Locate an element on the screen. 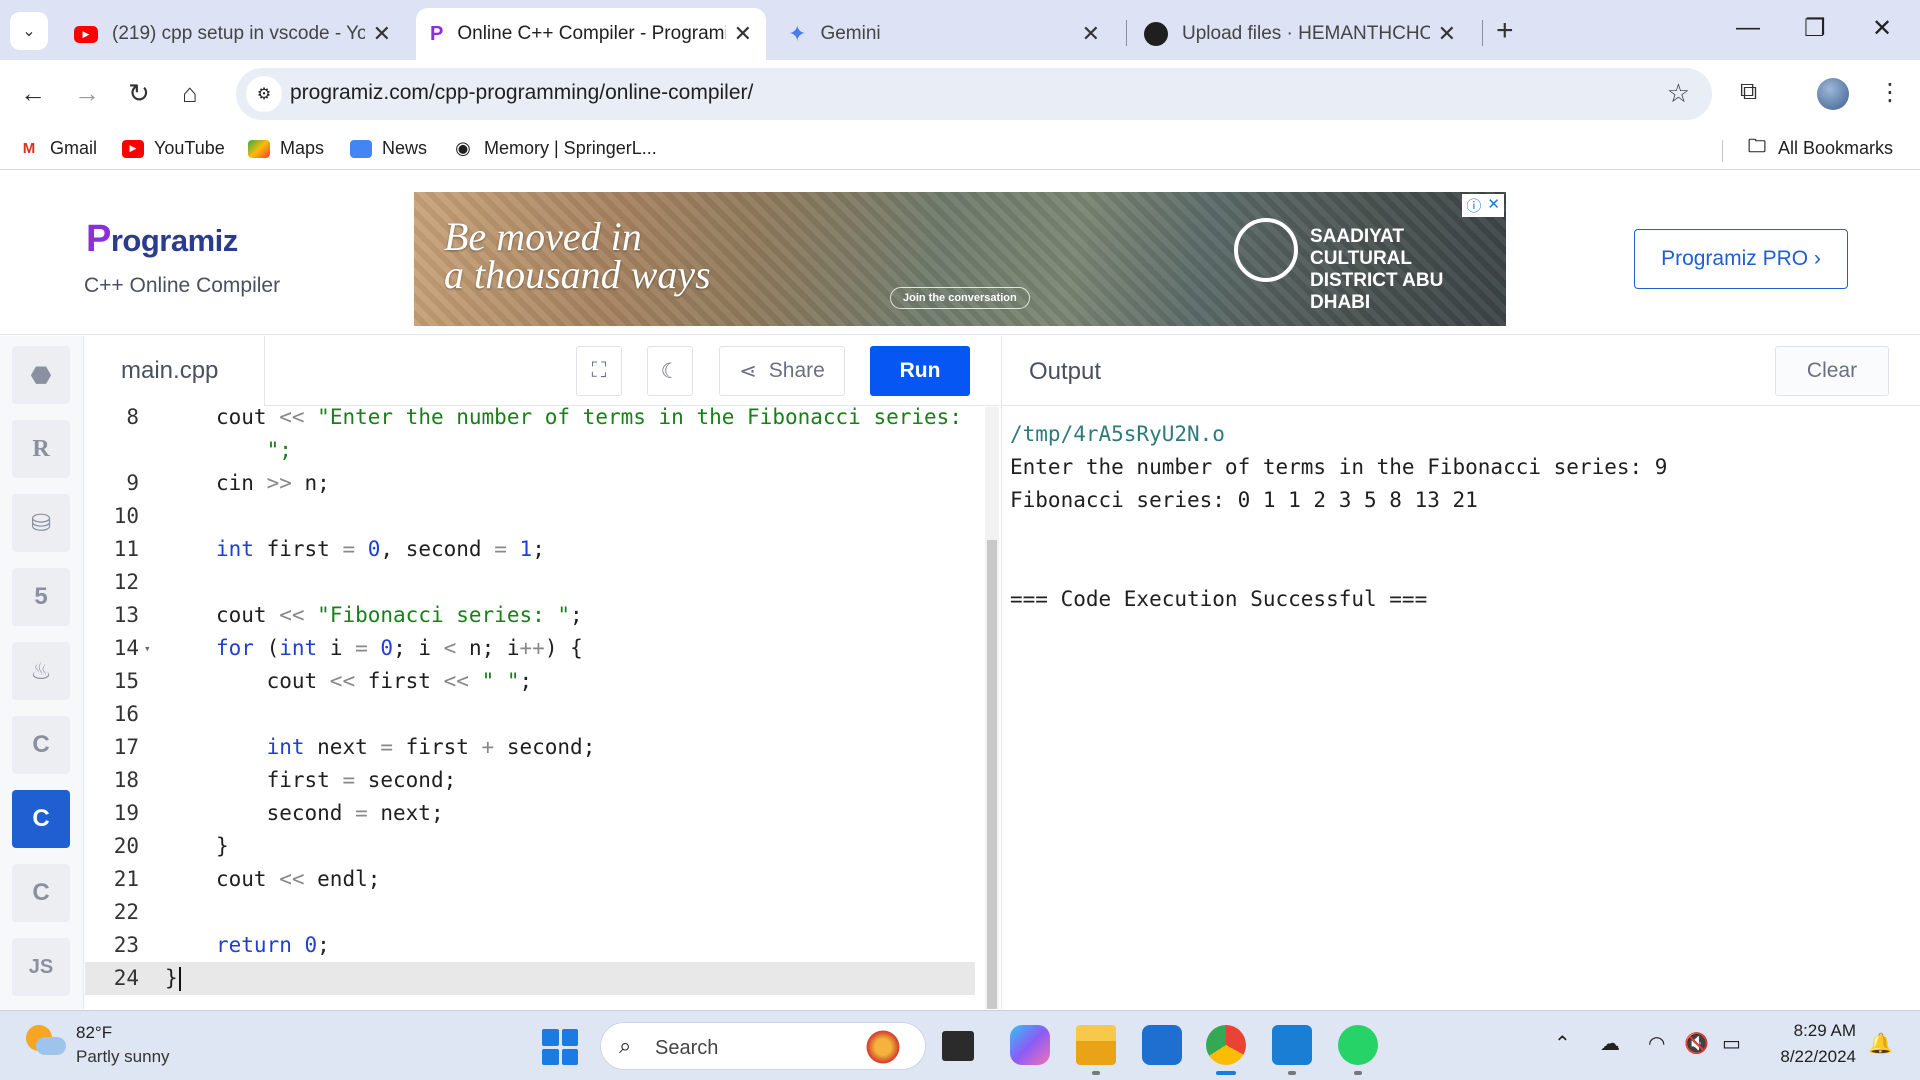 The image size is (1920, 1080). all-bookmarks: 🗀 All Bookmarks is located at coordinates (1819, 147).